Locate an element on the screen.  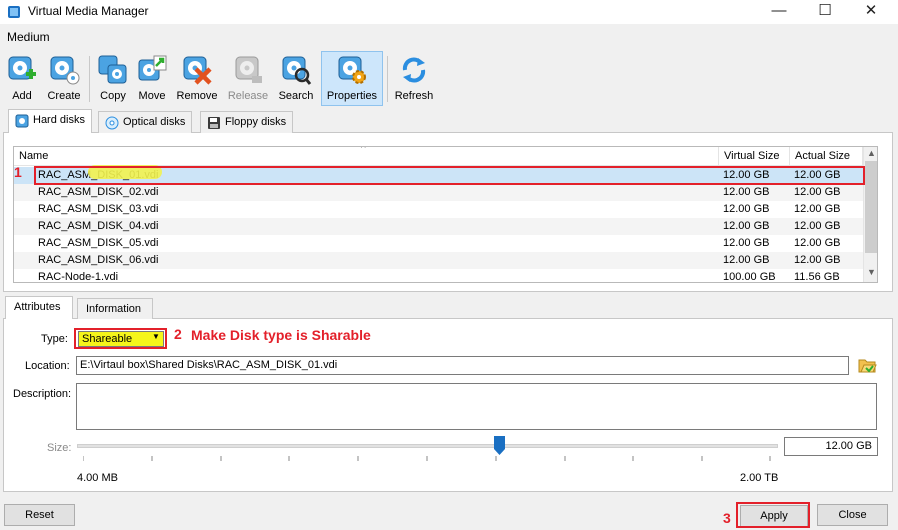
tab-optical-disks-label: Optical disks is located at coordinates (154, 122).